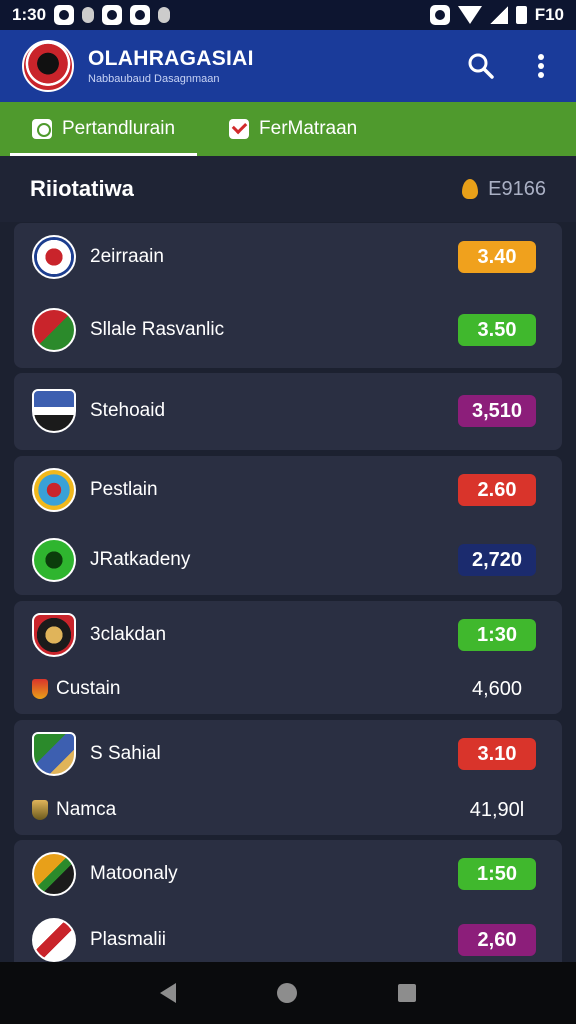 This screenshot has width=576, height=1024. Describe the element at coordinates (288, 560) in the screenshot. I see `match-row: JRatkadeny 2,720` at that location.